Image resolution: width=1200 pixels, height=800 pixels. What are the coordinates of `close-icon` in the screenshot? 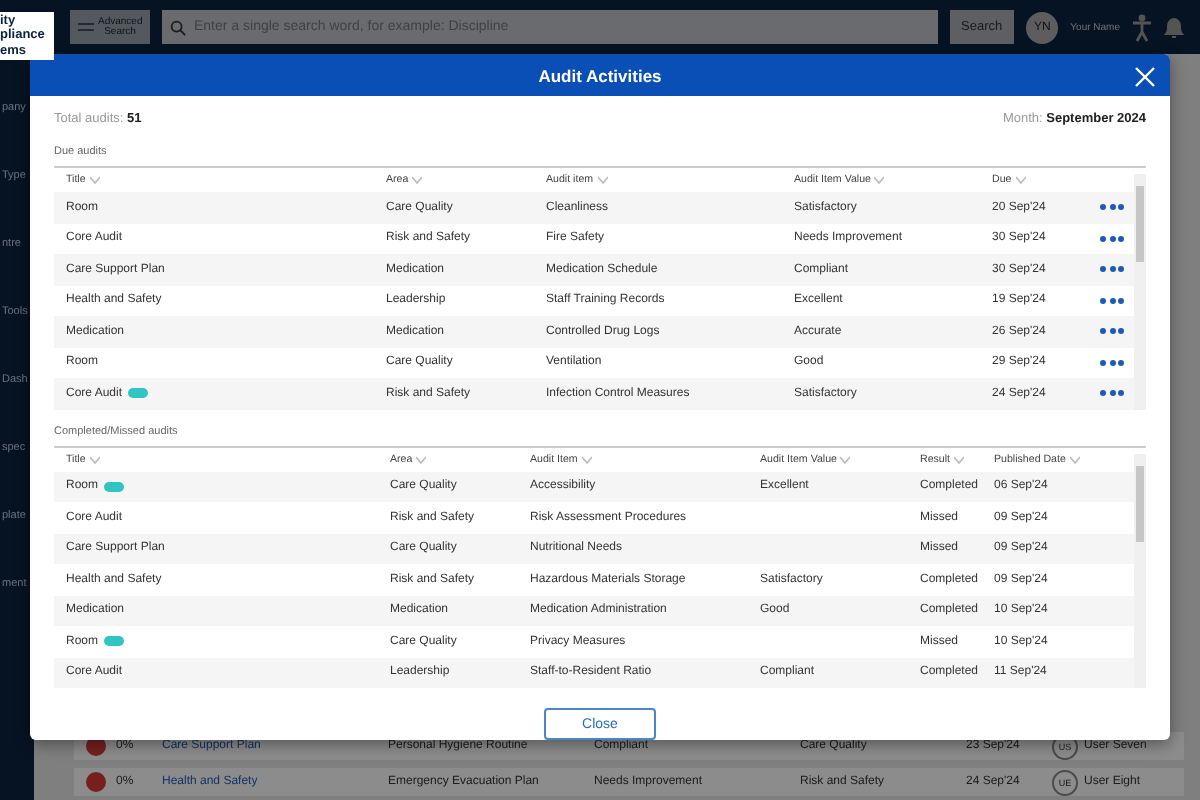 It's located at (1145, 77).